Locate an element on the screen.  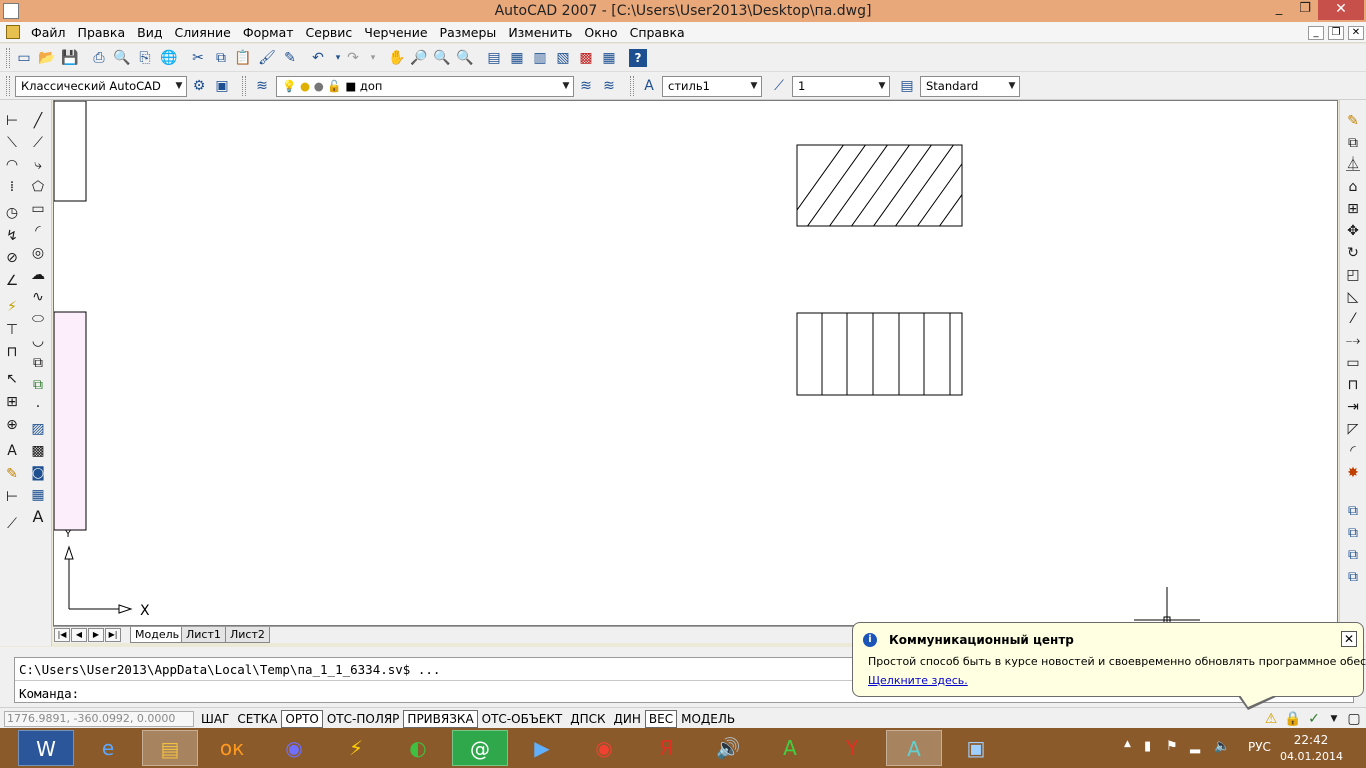
properties-icon: ▤ is located at coordinates (494, 58).